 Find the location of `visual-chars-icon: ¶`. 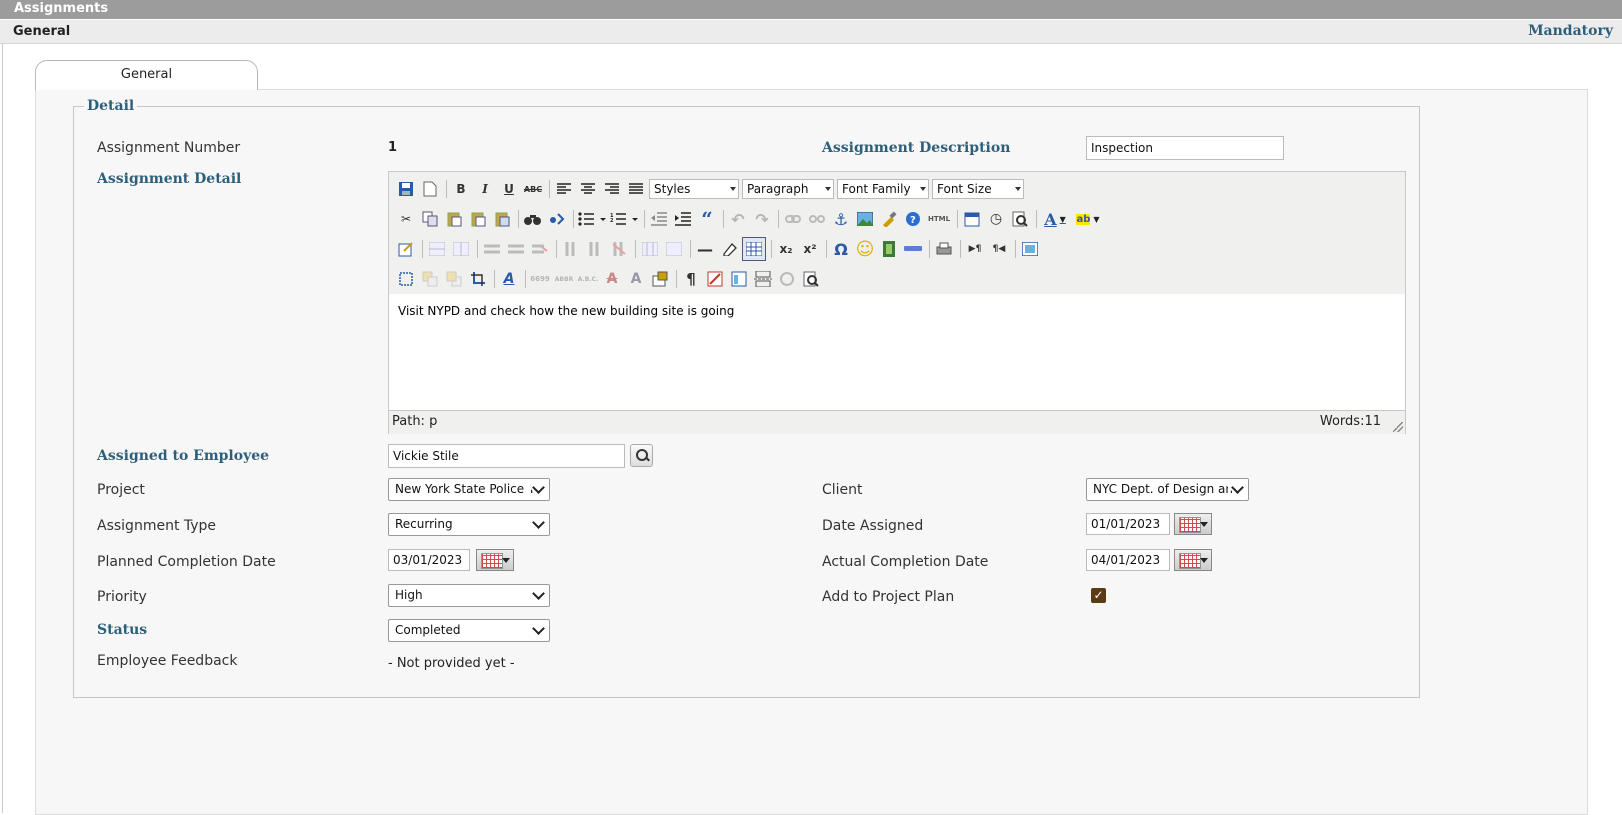

visual-chars-icon: ¶ is located at coordinates (691, 279).